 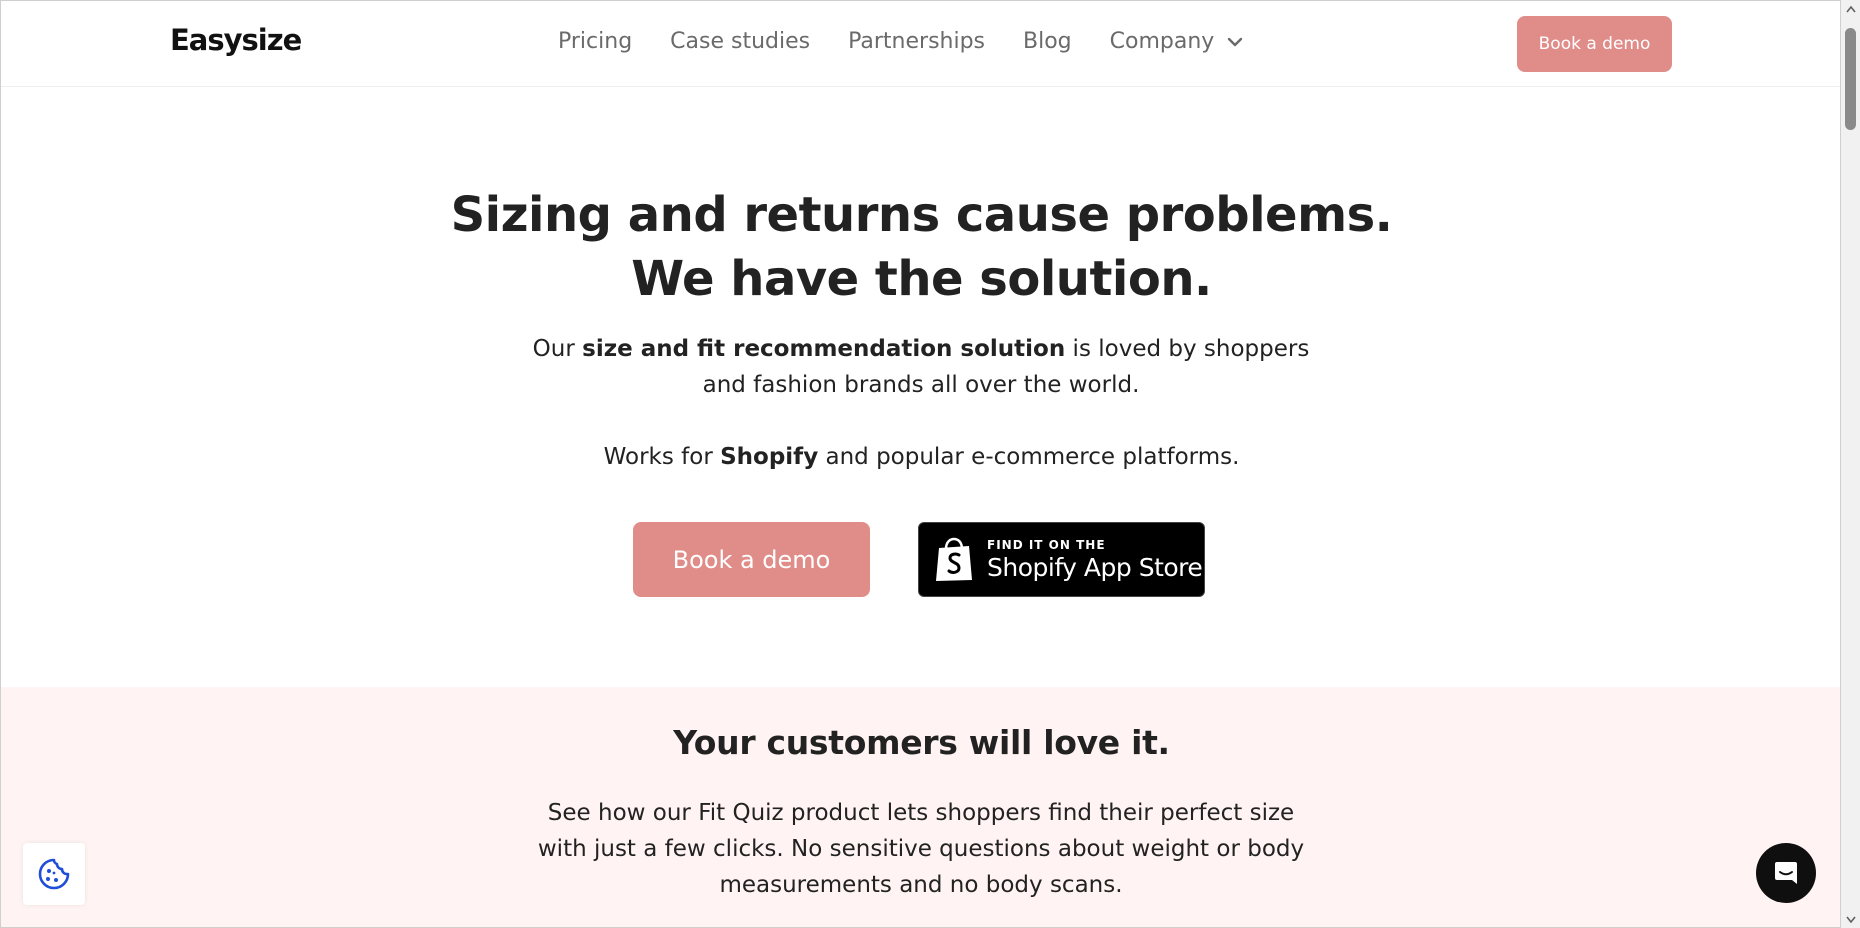 I want to click on chat-icon, so click(x=1786, y=873).